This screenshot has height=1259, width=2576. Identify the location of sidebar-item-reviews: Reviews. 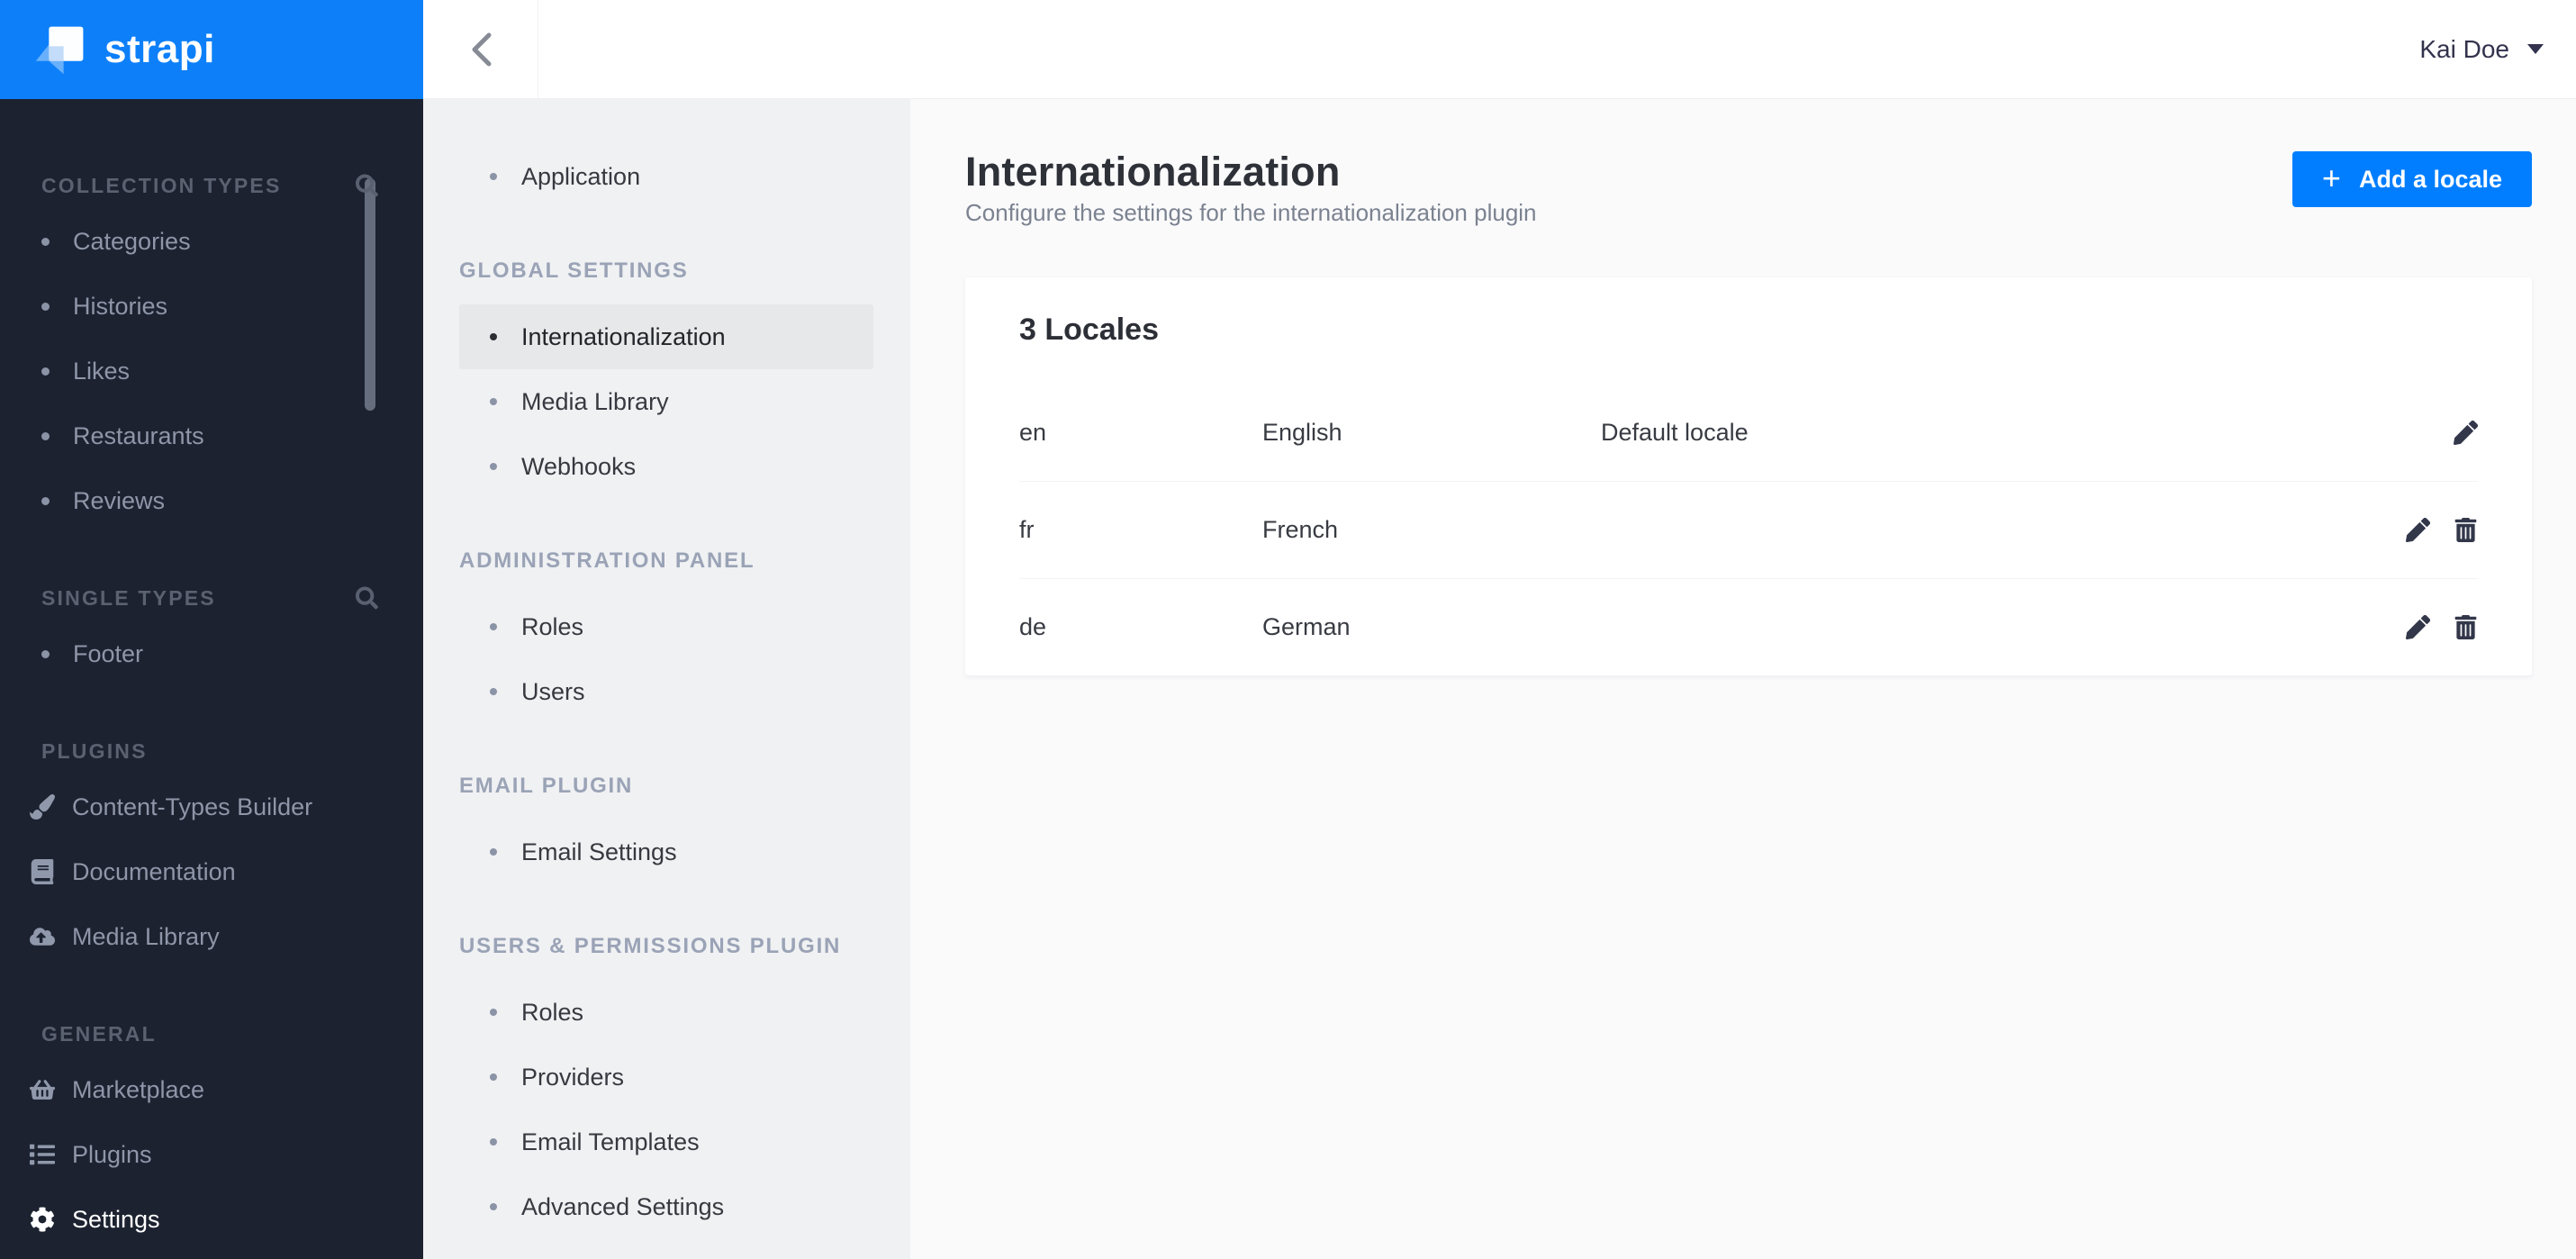
(211, 500).